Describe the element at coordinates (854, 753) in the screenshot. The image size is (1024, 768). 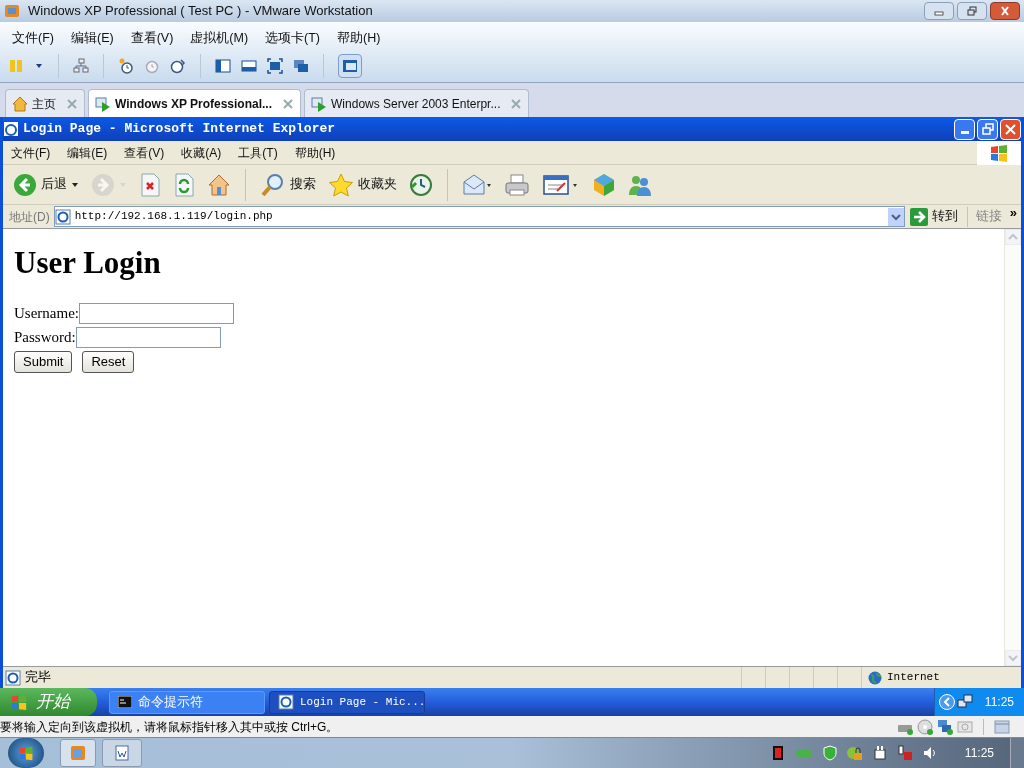
I see `padlock-icon` at that location.